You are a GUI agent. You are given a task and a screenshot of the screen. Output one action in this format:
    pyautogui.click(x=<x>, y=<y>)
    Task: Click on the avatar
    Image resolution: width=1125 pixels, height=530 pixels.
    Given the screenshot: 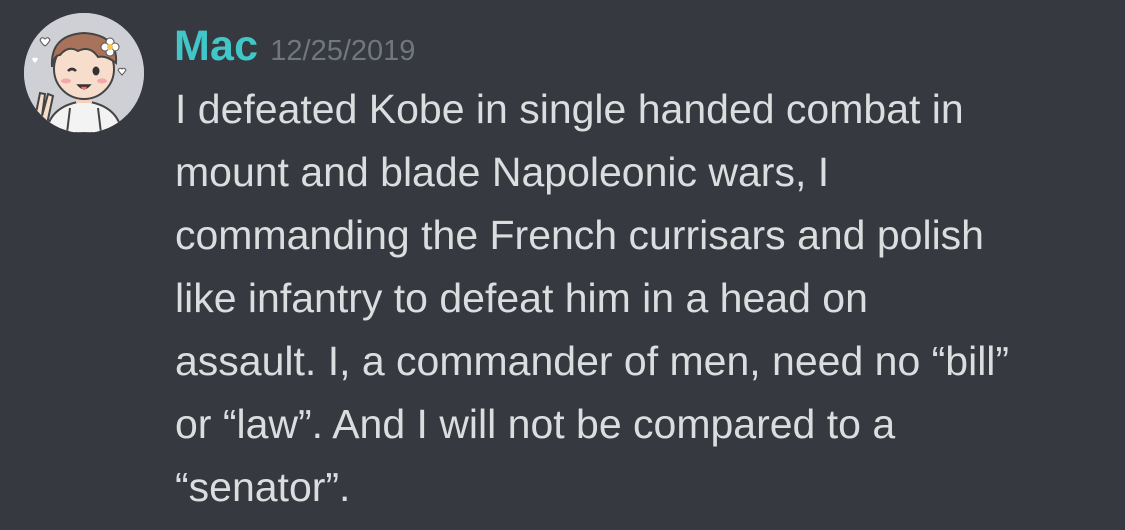 What is the action you would take?
    pyautogui.click(x=84, y=73)
    